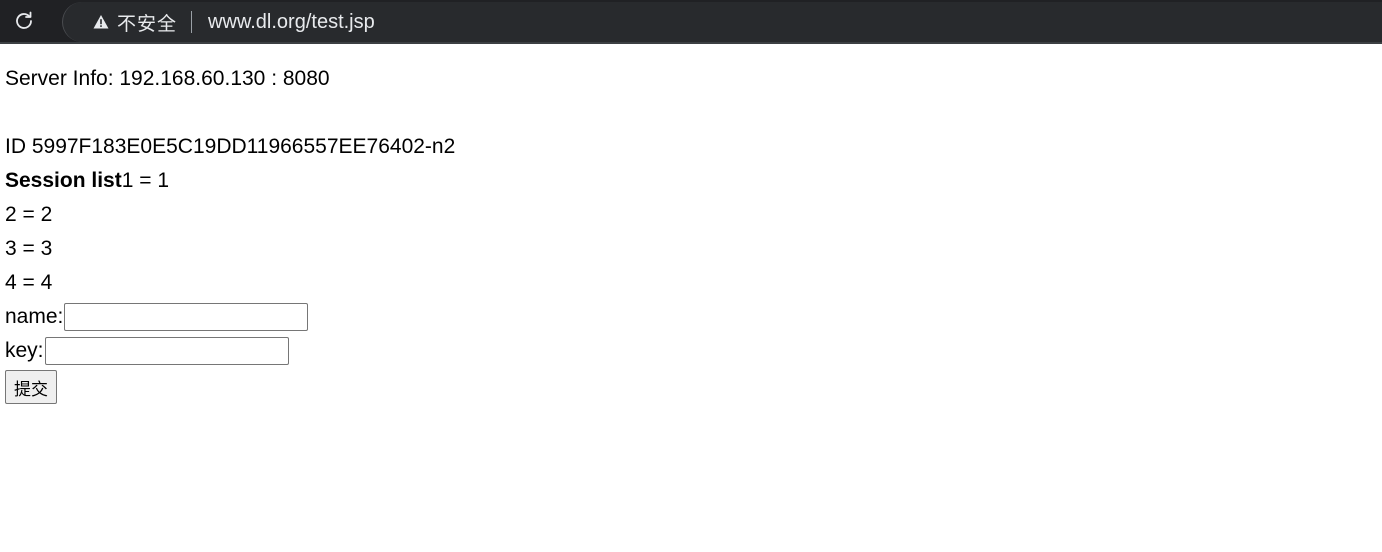  Describe the element at coordinates (29, 282) in the screenshot. I see `session-item: 4 = 4` at that location.